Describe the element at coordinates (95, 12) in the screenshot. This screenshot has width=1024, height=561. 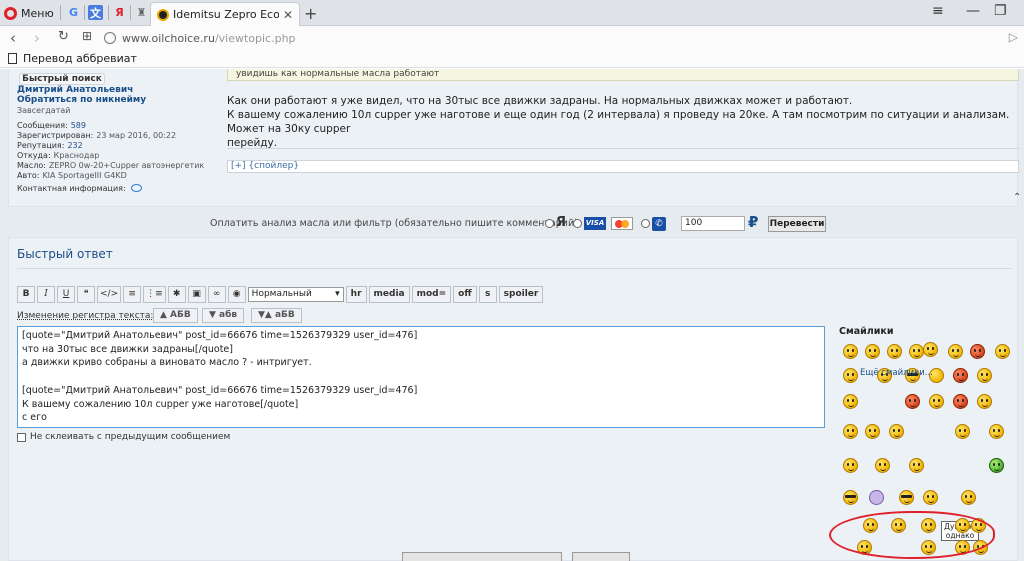
I see `translate-tab-icon: 文` at that location.